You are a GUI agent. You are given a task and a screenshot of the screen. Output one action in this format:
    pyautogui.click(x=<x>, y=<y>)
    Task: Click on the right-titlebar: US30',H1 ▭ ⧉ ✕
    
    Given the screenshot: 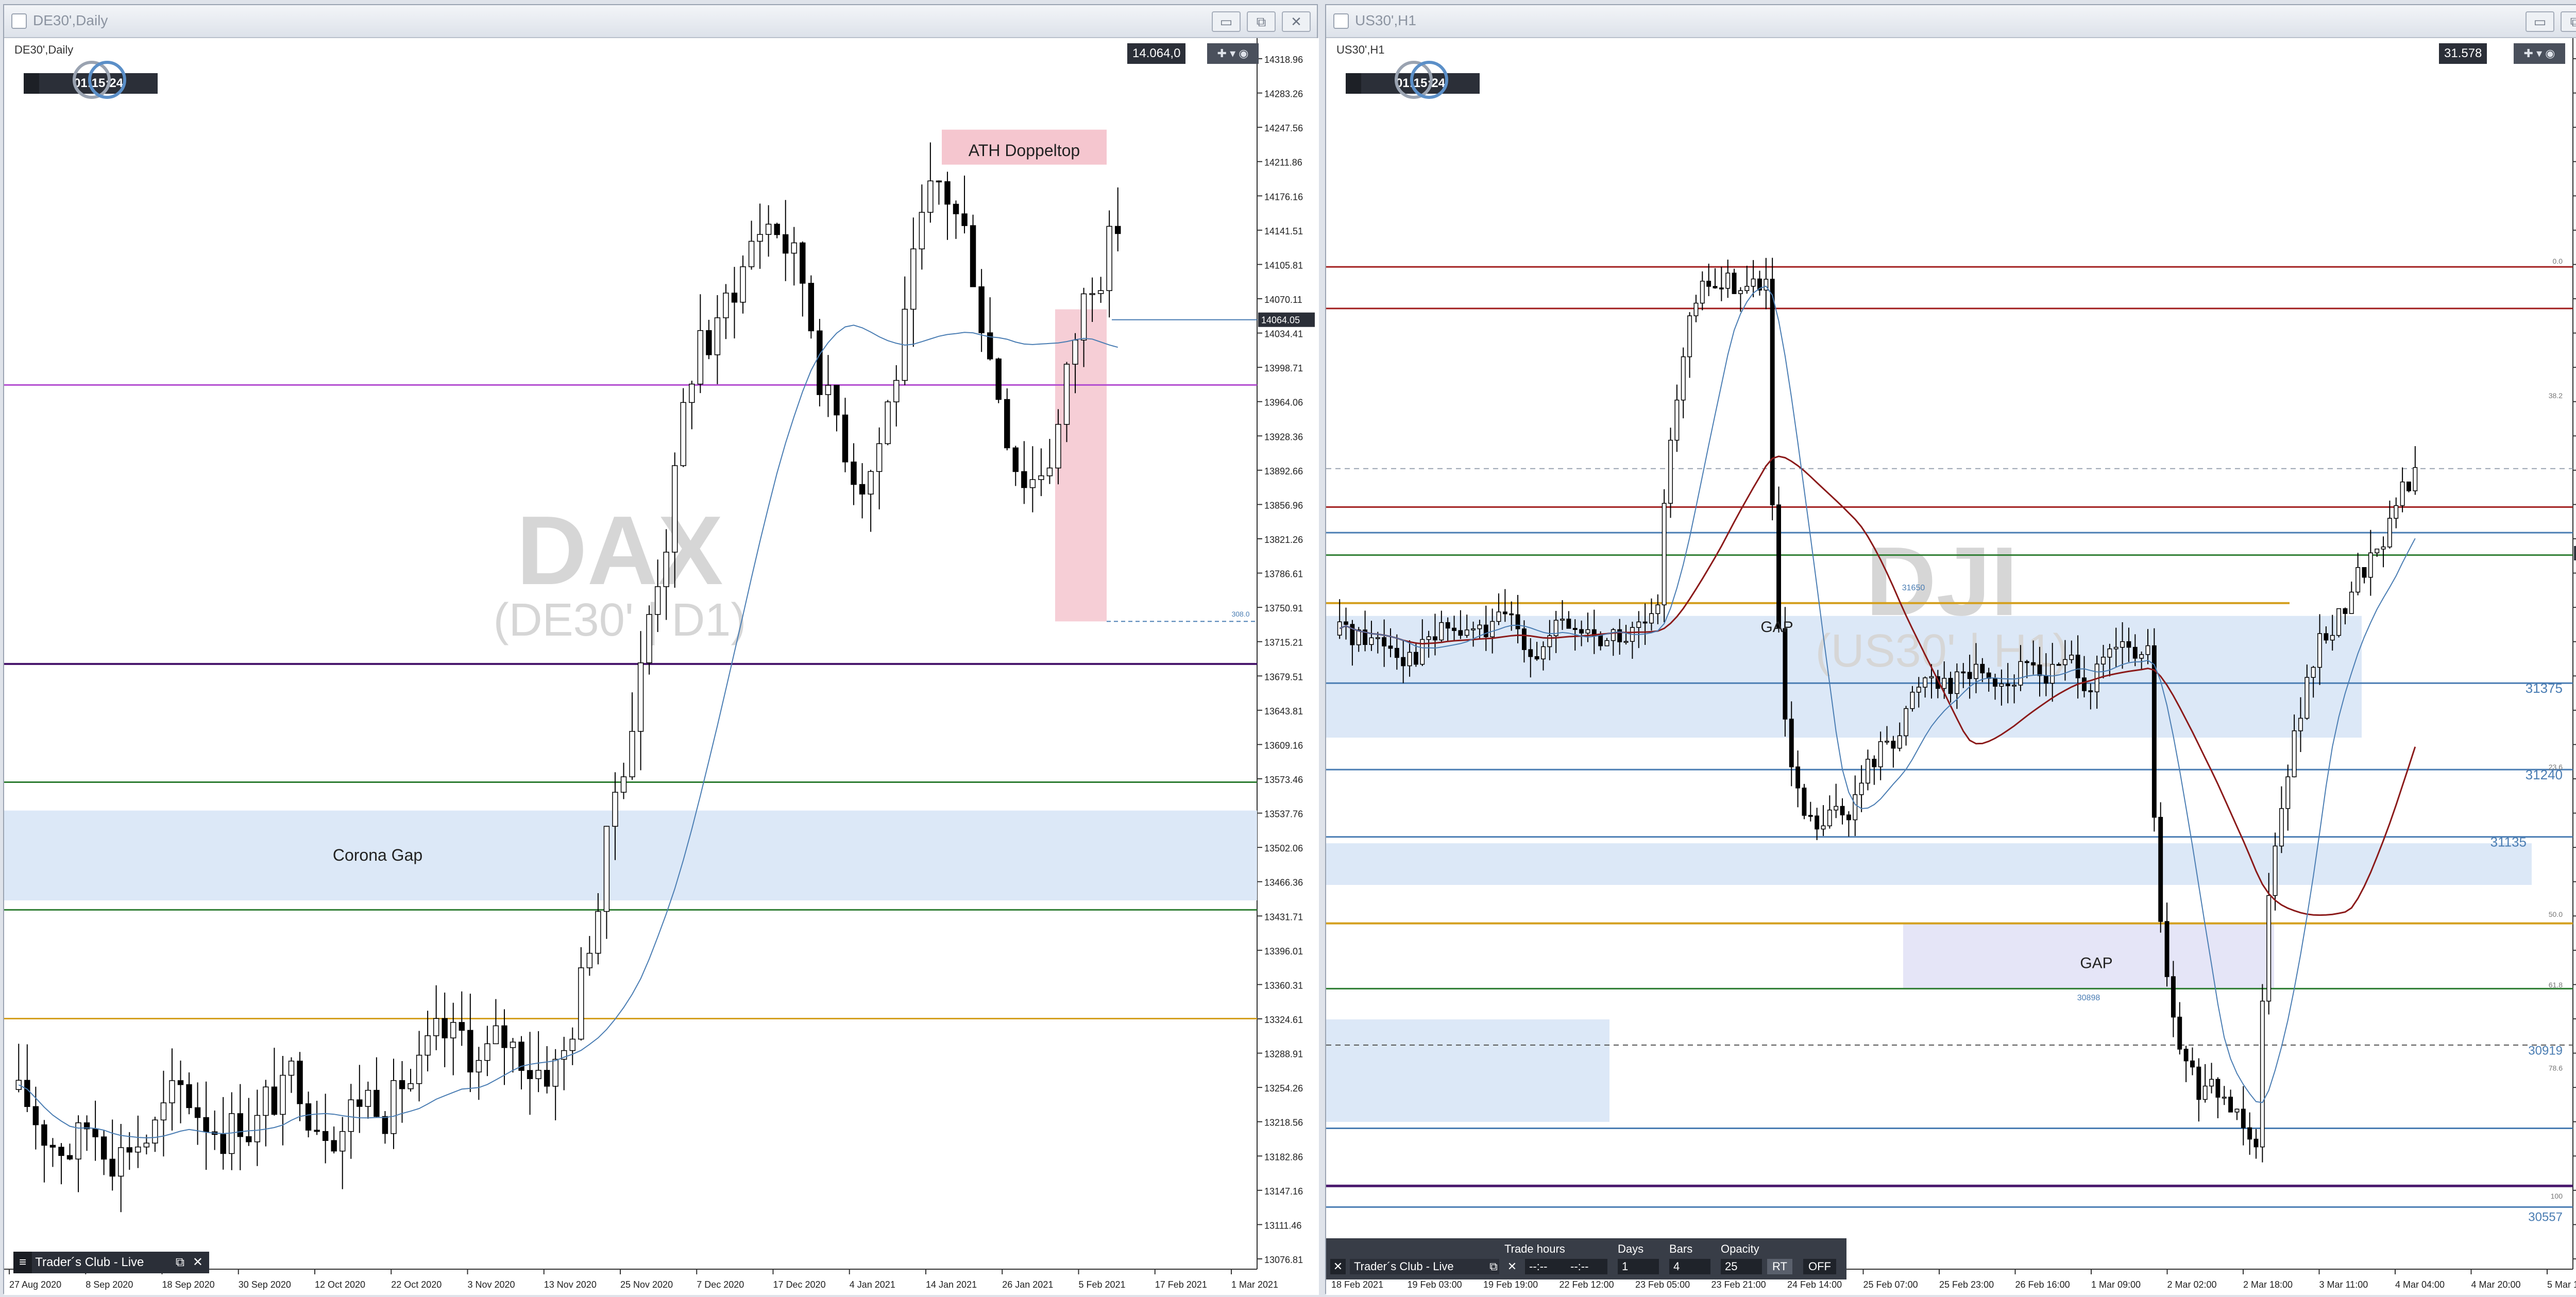 What is the action you would take?
    pyautogui.click(x=1951, y=21)
    